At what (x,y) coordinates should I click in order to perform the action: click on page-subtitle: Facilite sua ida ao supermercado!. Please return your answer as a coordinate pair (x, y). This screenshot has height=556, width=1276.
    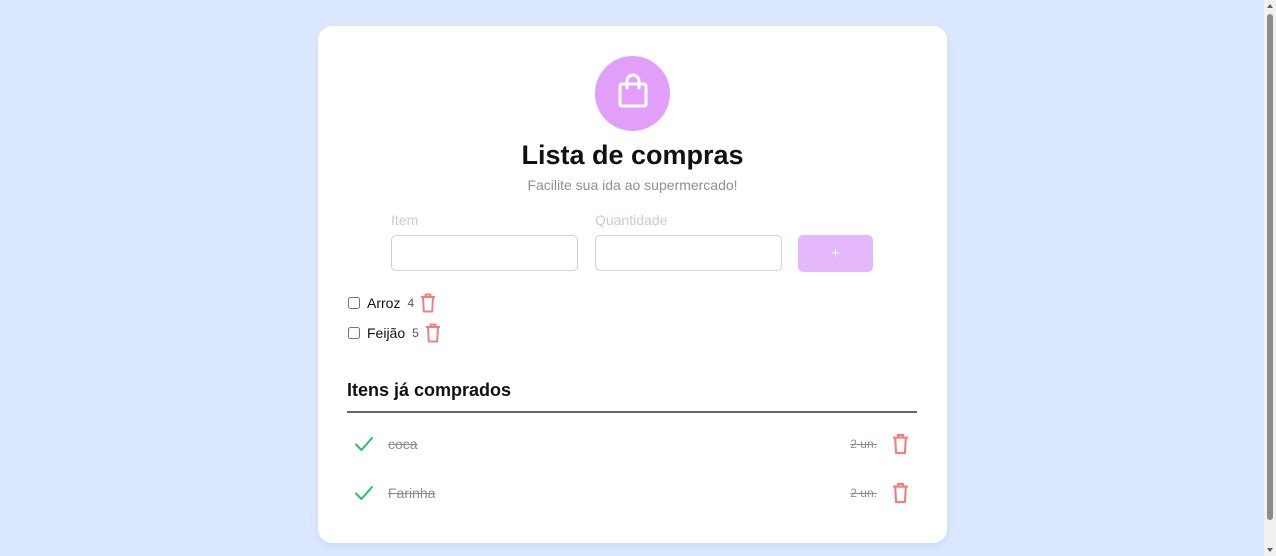
    Looking at the image, I should click on (632, 185).